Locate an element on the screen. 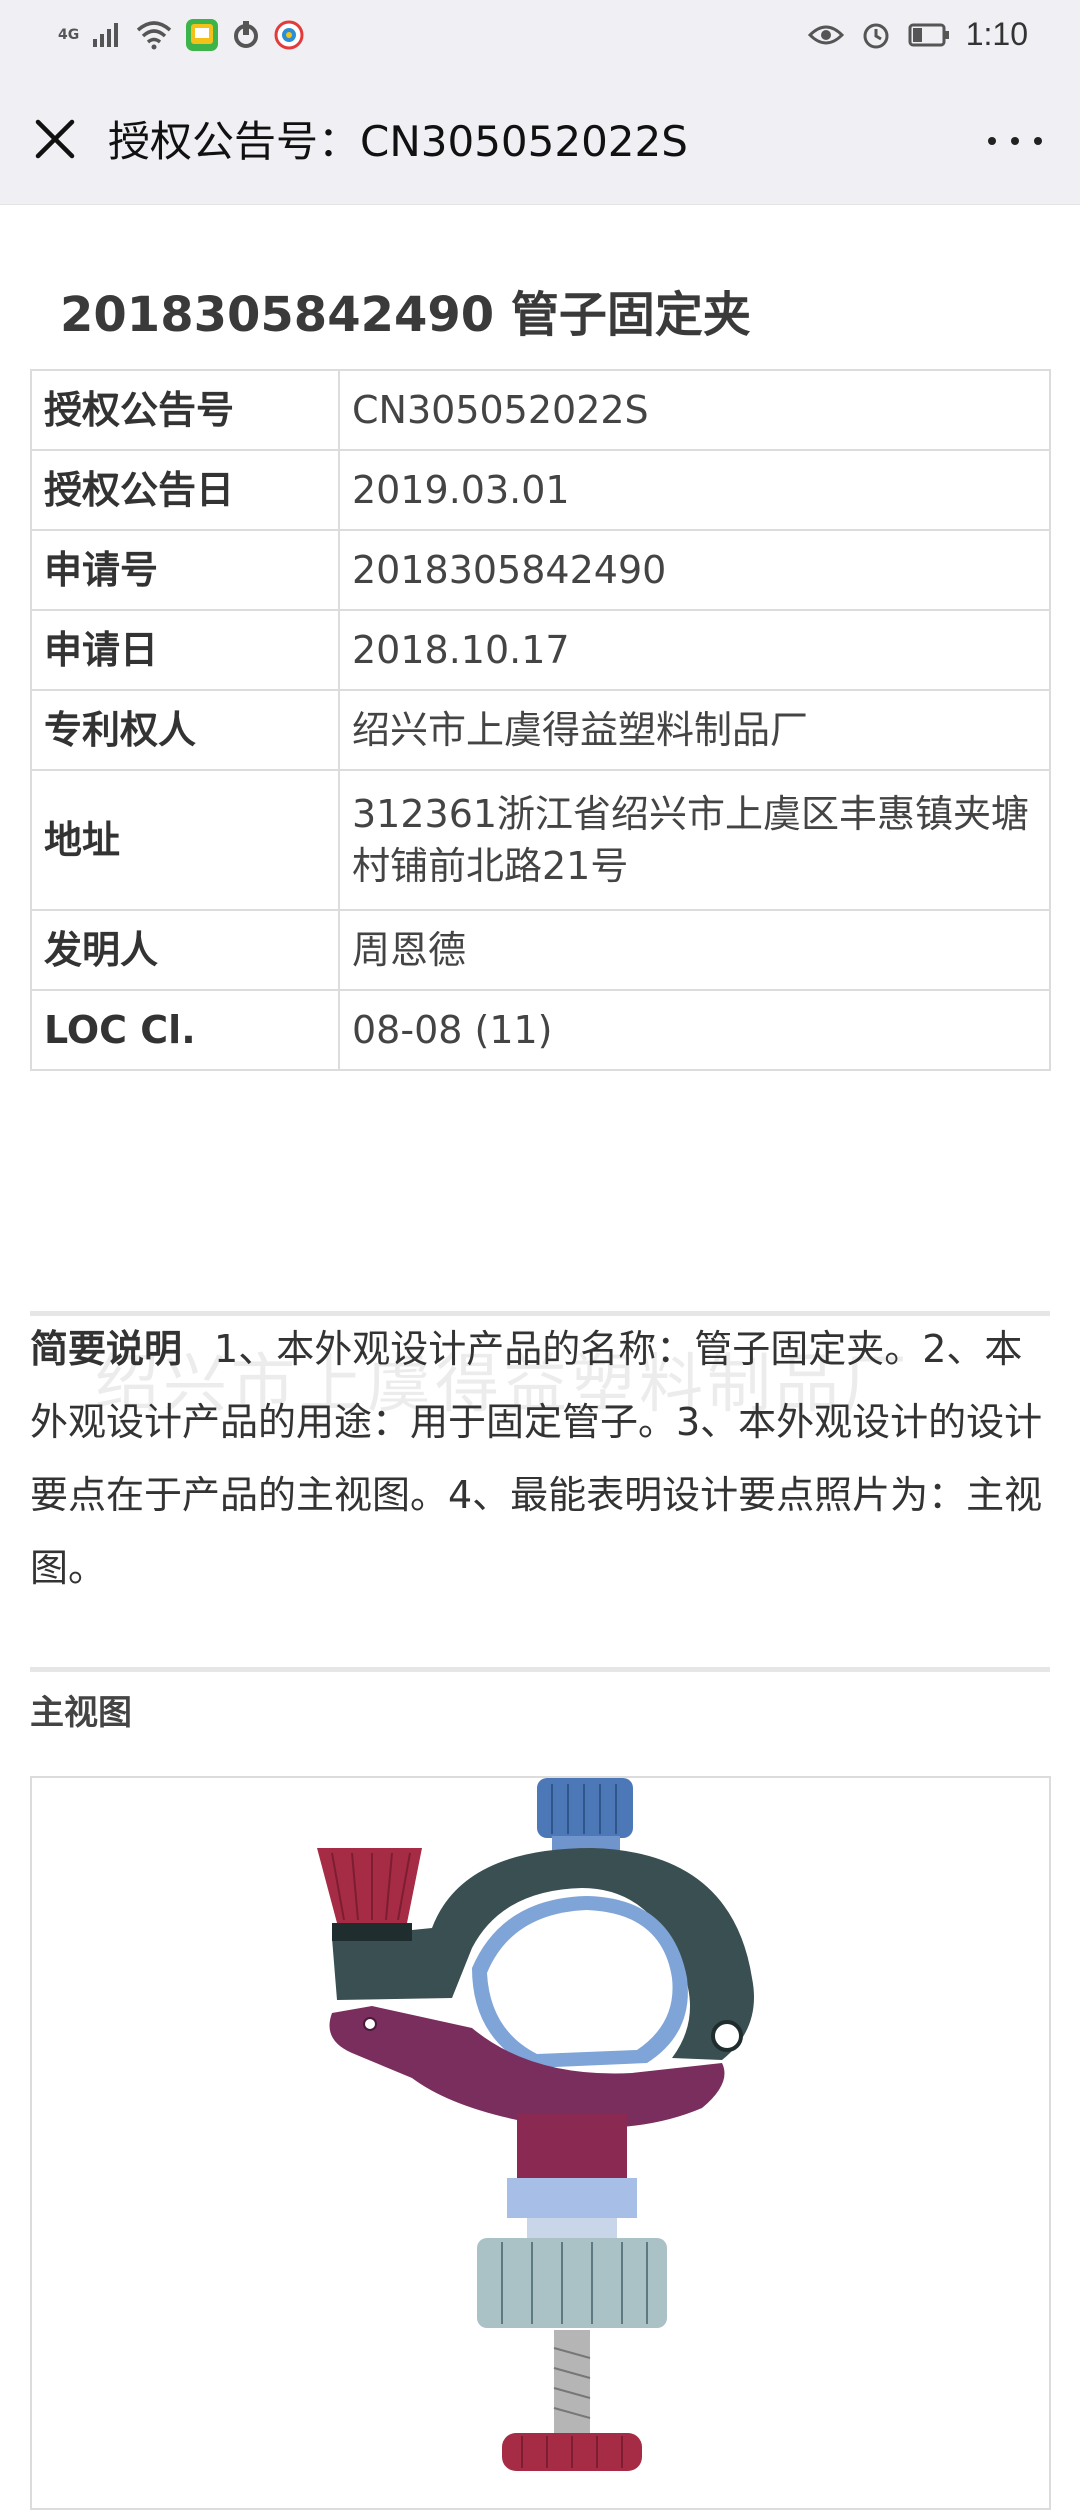 The width and height of the screenshot is (1080, 2510). row-value: 周恩德 is located at coordinates (694, 950).